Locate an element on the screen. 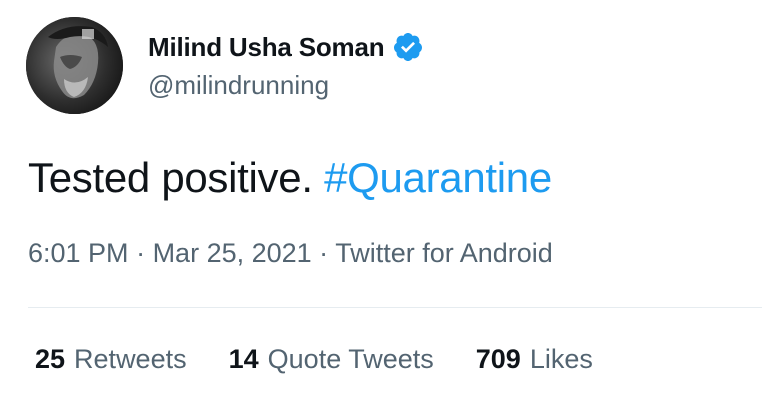  author-display-name: Milind Usha Soman is located at coordinates (266, 47).